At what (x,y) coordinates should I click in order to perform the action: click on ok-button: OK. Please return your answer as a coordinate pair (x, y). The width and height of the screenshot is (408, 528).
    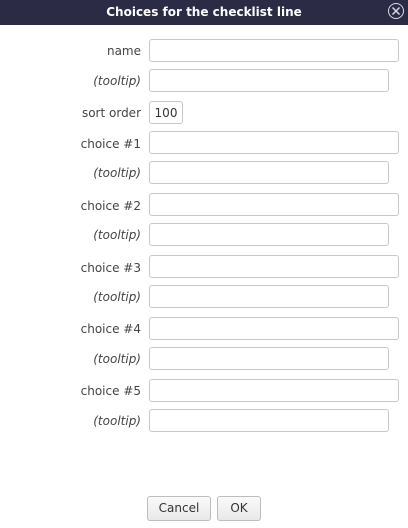
    Looking at the image, I should click on (239, 508).